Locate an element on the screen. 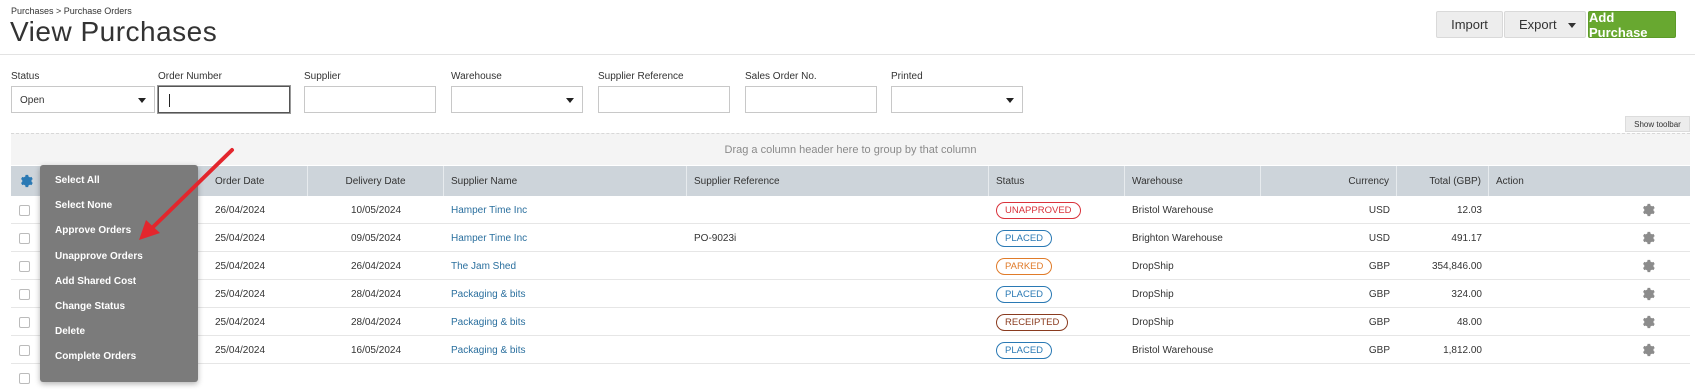 This screenshot has height=390, width=1695. supplier-reference-cell is located at coordinates (838, 350).